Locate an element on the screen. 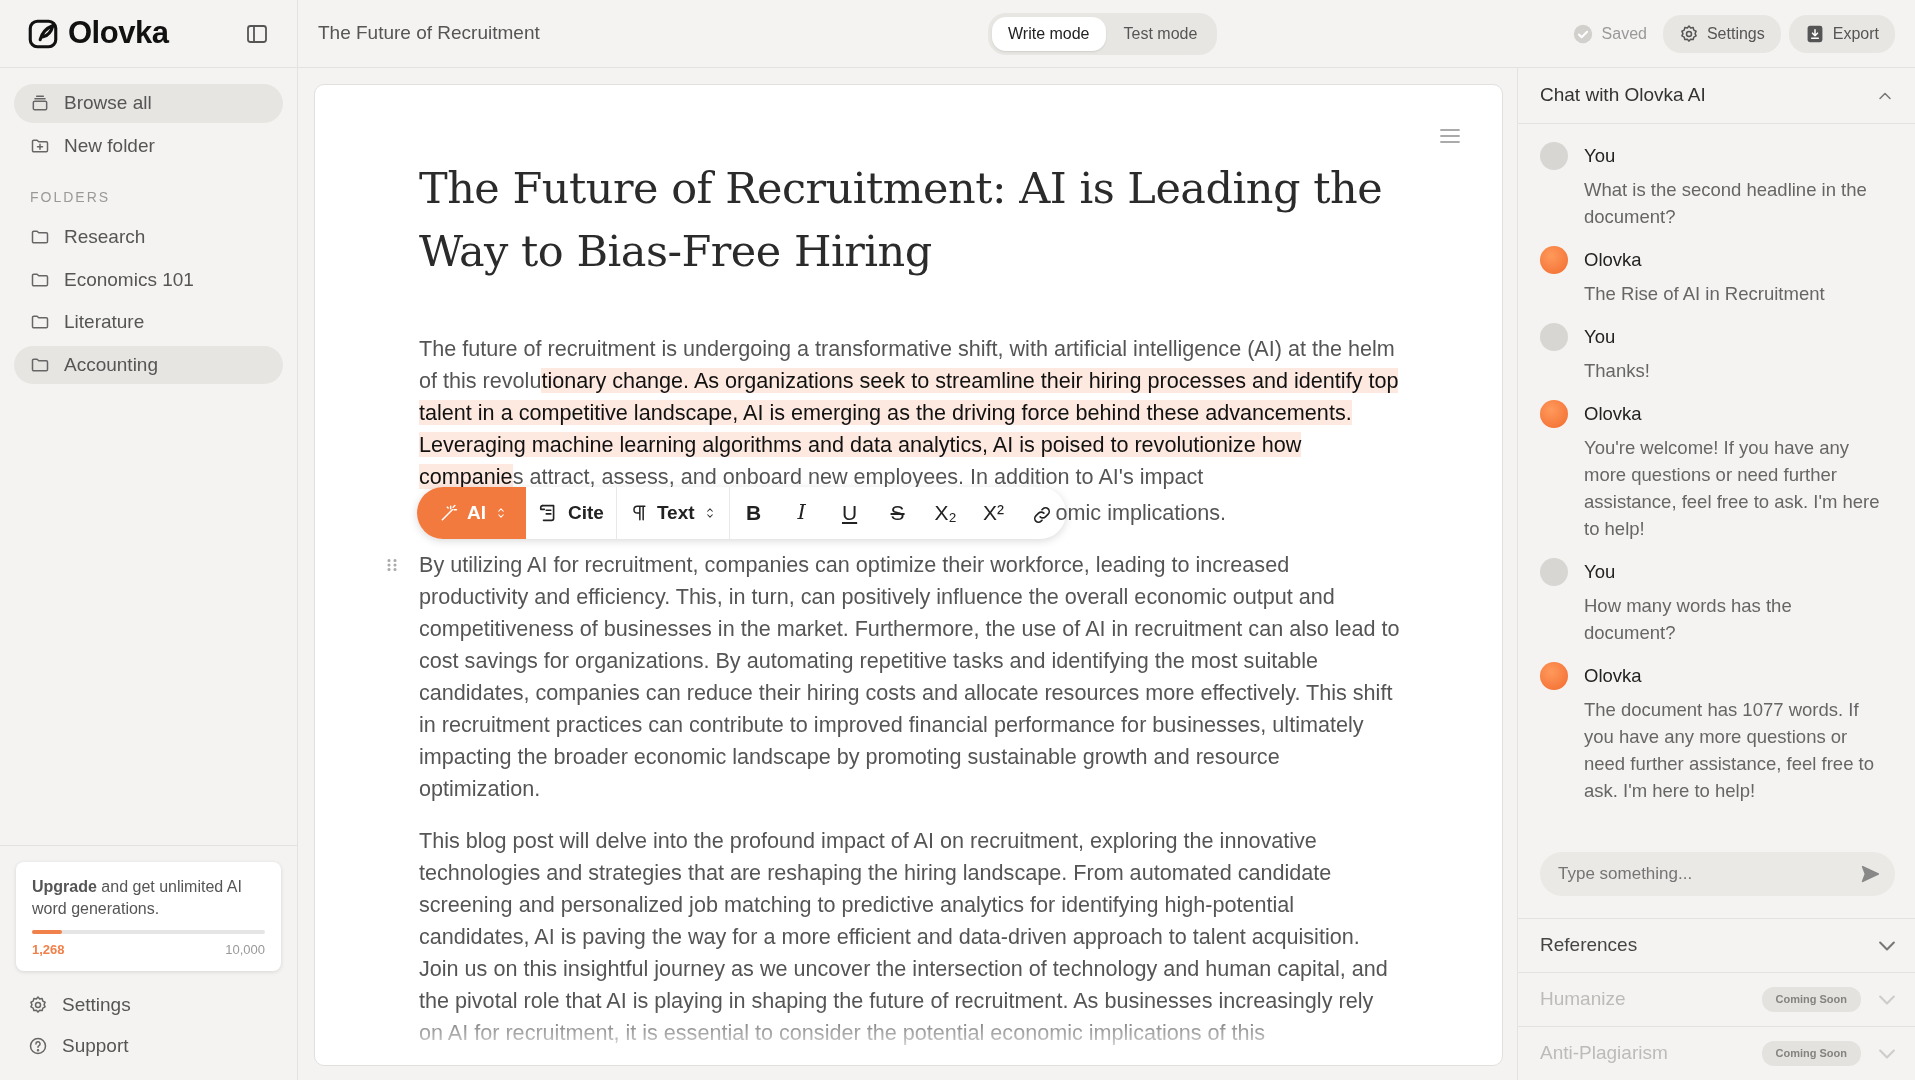 This screenshot has width=1915, height=1080. folder-item: Economics 101 is located at coordinates (148, 279).